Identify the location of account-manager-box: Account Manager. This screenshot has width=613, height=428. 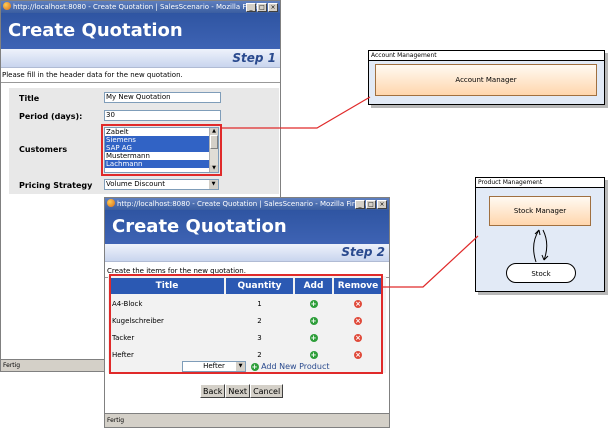
(486, 80).